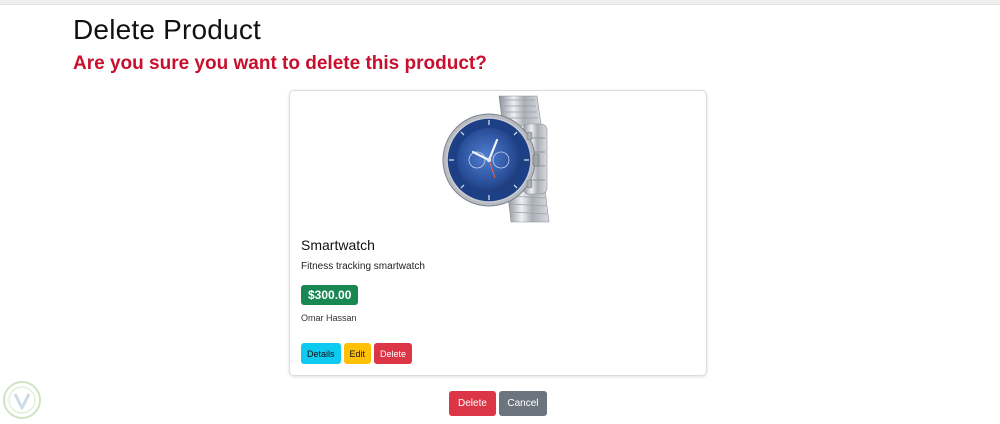  I want to click on edit-button: Edit, so click(357, 353).